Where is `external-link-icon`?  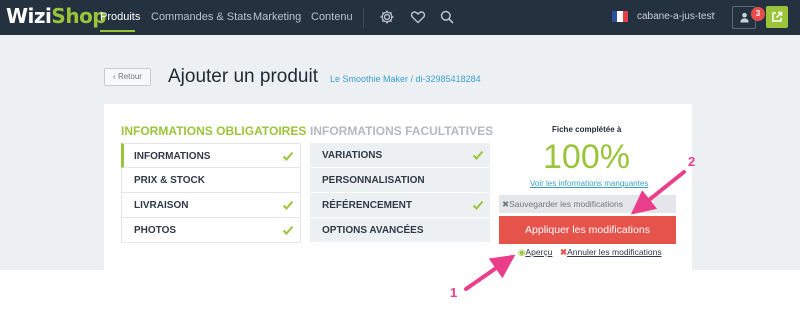
external-link-icon is located at coordinates (777, 16).